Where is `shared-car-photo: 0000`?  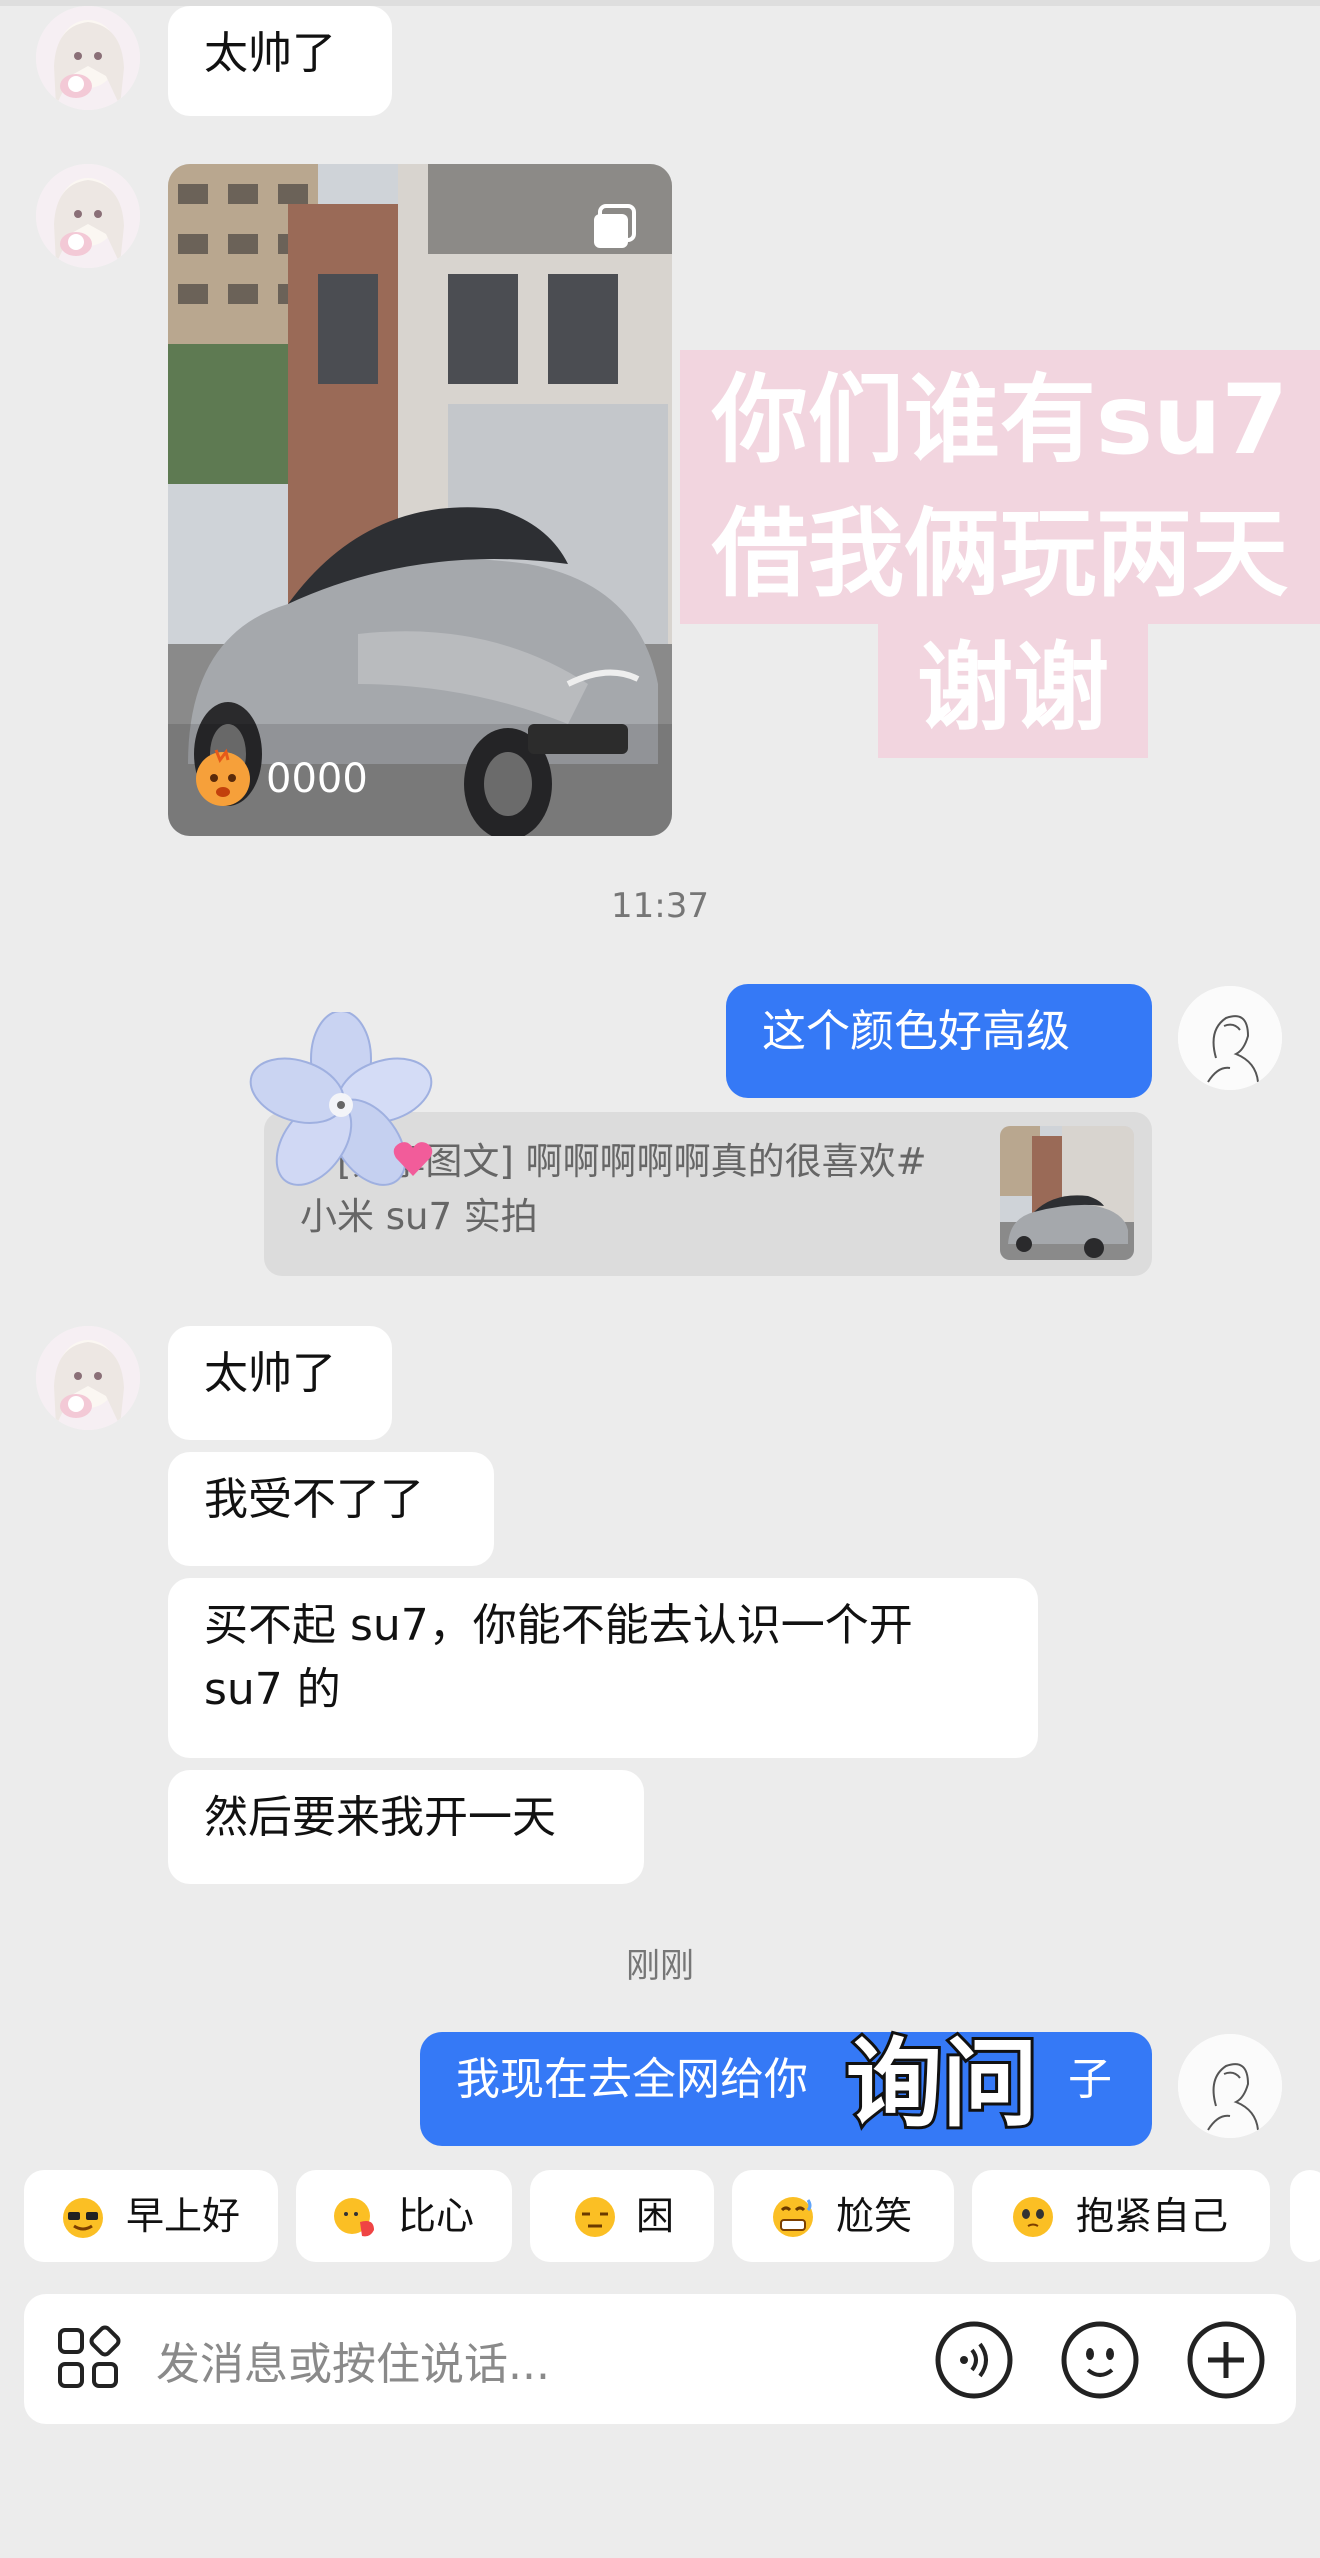 shared-car-photo: 0000 is located at coordinates (420, 500).